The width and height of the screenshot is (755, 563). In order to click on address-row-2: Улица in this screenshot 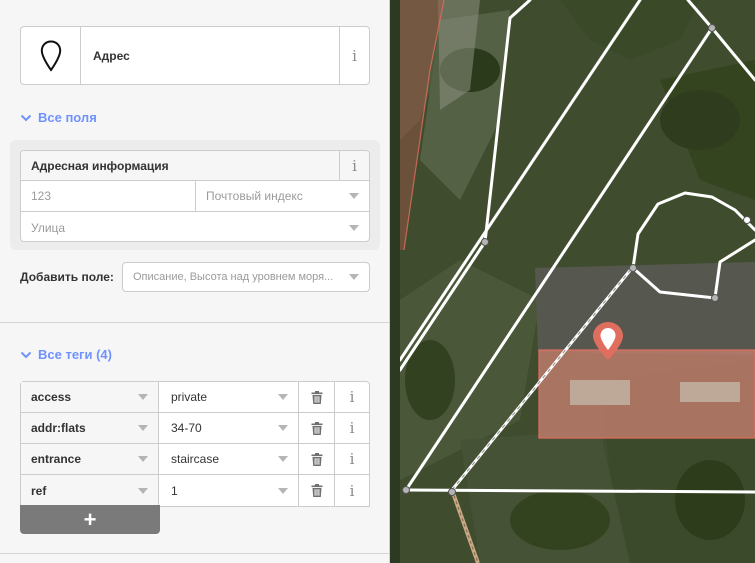, I will do `click(195, 227)`.